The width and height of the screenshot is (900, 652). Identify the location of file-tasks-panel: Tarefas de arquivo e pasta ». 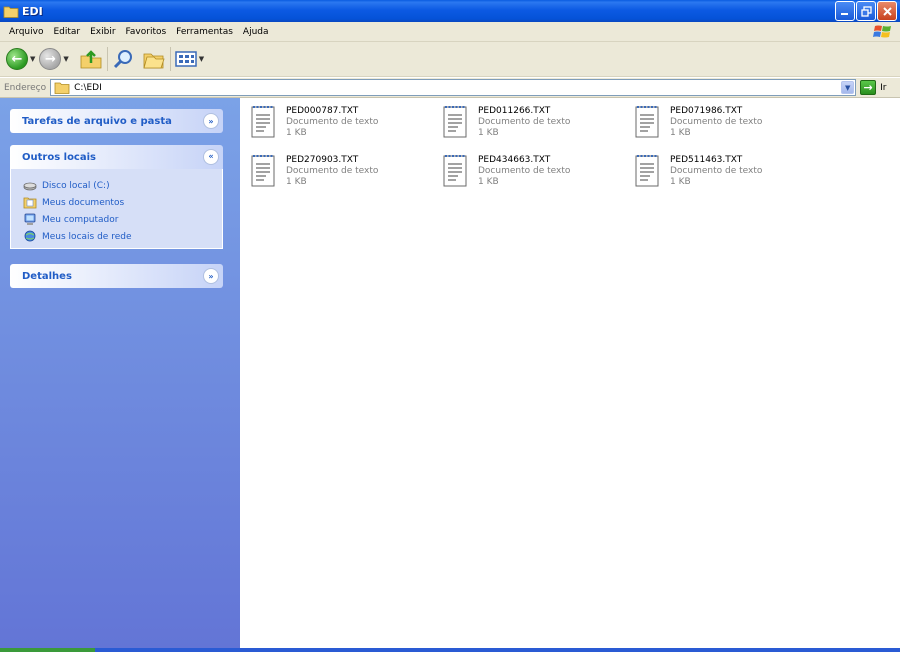
(116, 121).